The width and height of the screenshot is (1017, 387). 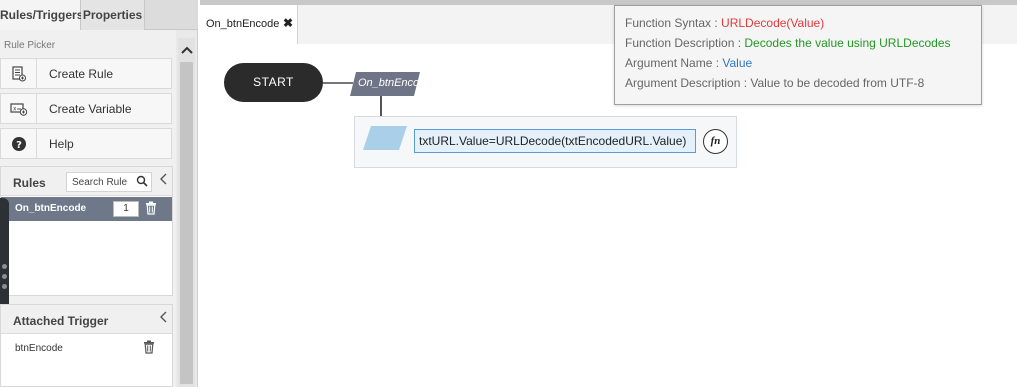 I want to click on tab-properties: Properties, so click(x=113, y=15).